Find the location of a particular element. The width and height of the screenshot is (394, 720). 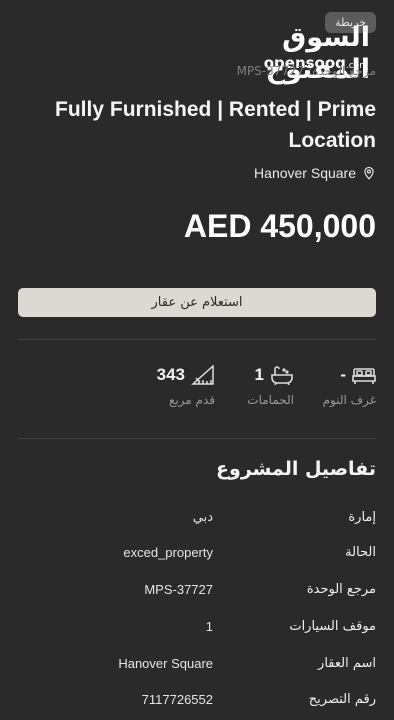

listing-location: Hanover Square is located at coordinates (315, 173).